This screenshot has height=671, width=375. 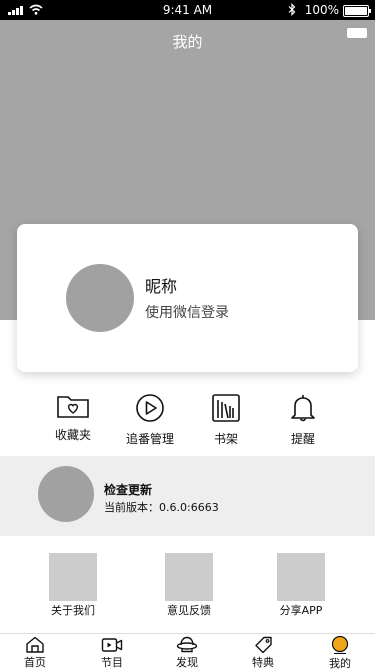 I want to click on feedback-label: 意见反馈, so click(x=189, y=610).